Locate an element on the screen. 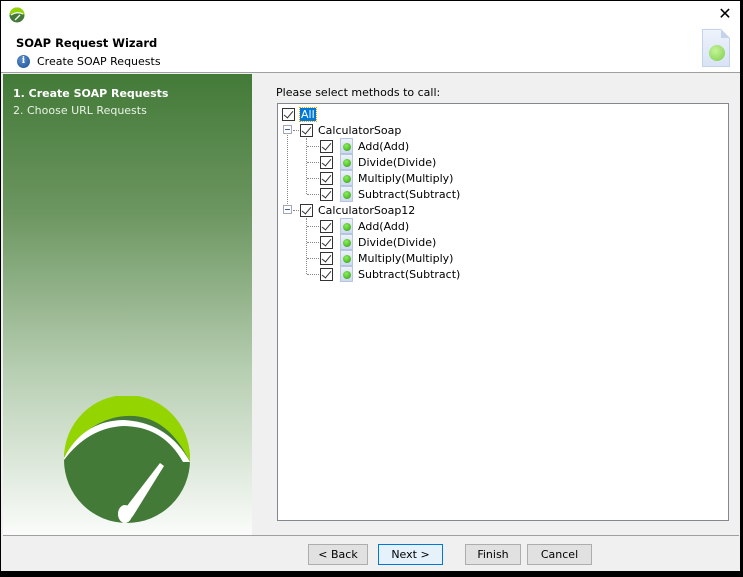 The width and height of the screenshot is (743, 577). footer-divider is located at coordinates (371, 535).